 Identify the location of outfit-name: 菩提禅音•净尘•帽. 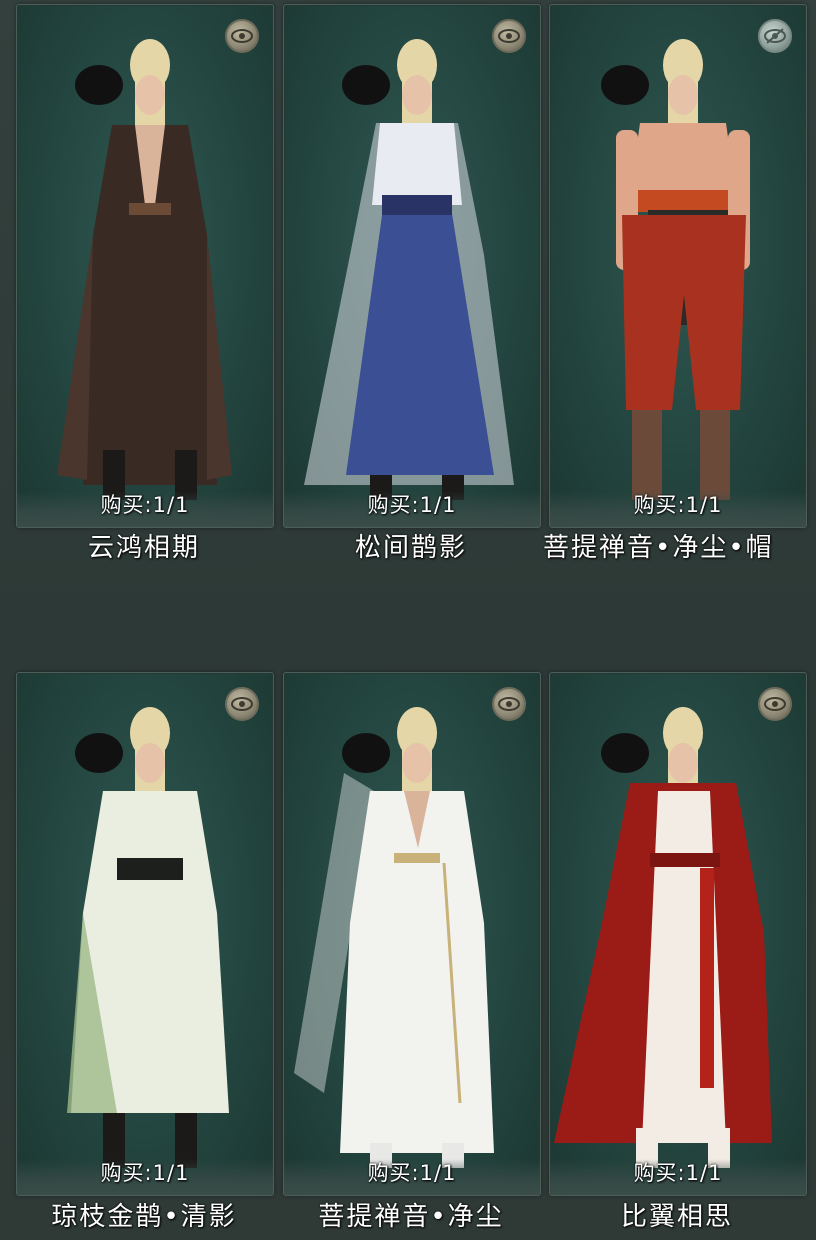
(658, 548).